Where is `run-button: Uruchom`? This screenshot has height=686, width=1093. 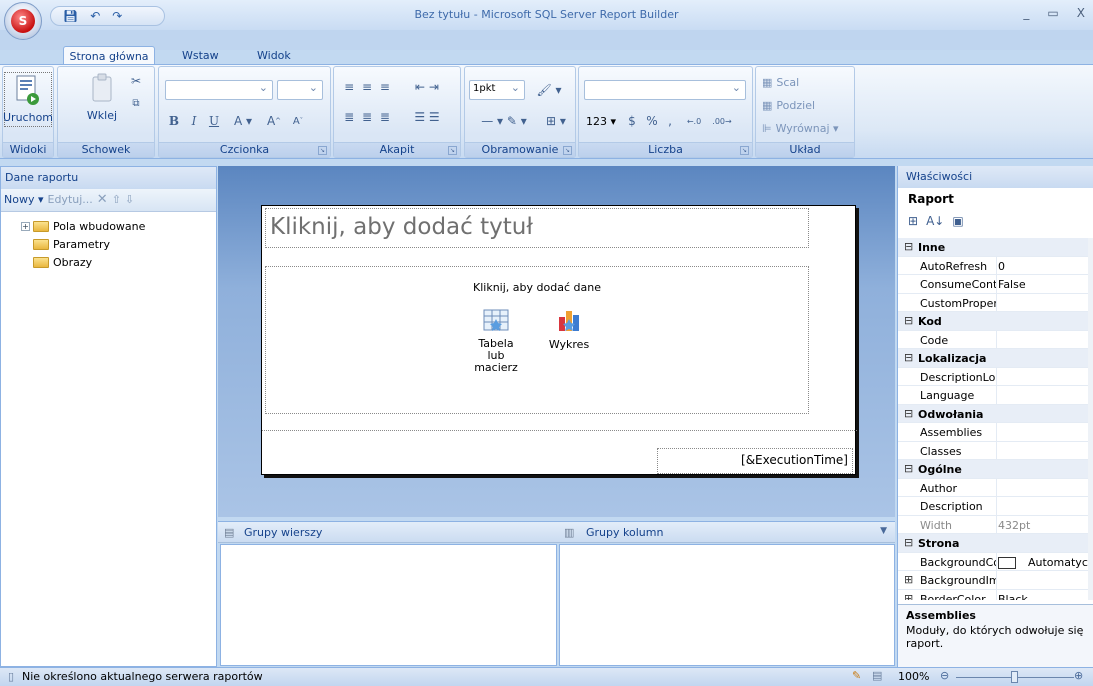
run-button: Uruchom is located at coordinates (28, 99).